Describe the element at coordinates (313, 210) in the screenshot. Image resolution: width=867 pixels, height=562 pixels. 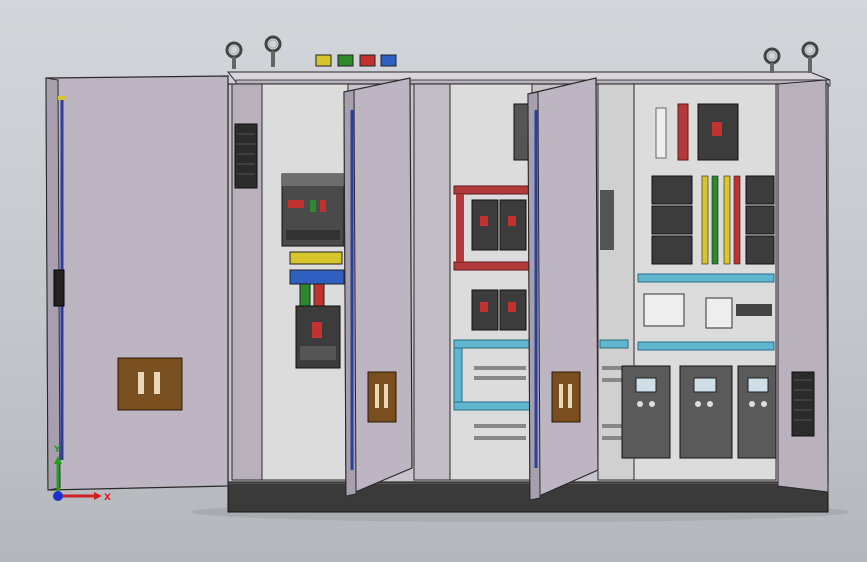
I see `main-air-circuit-breaker` at that location.